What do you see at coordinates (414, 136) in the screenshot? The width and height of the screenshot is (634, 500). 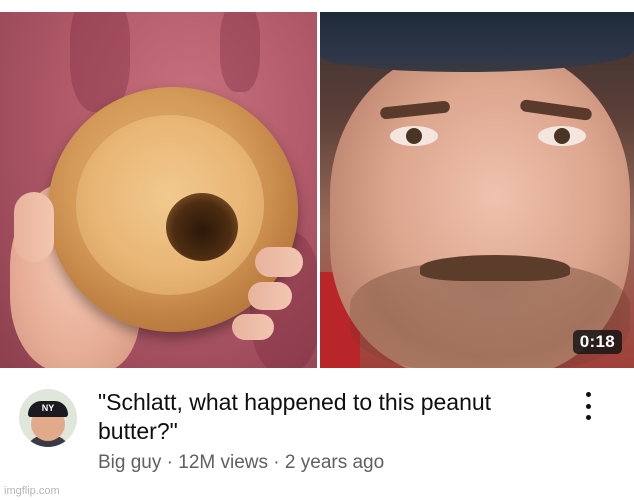 I see `left-eye` at bounding box center [414, 136].